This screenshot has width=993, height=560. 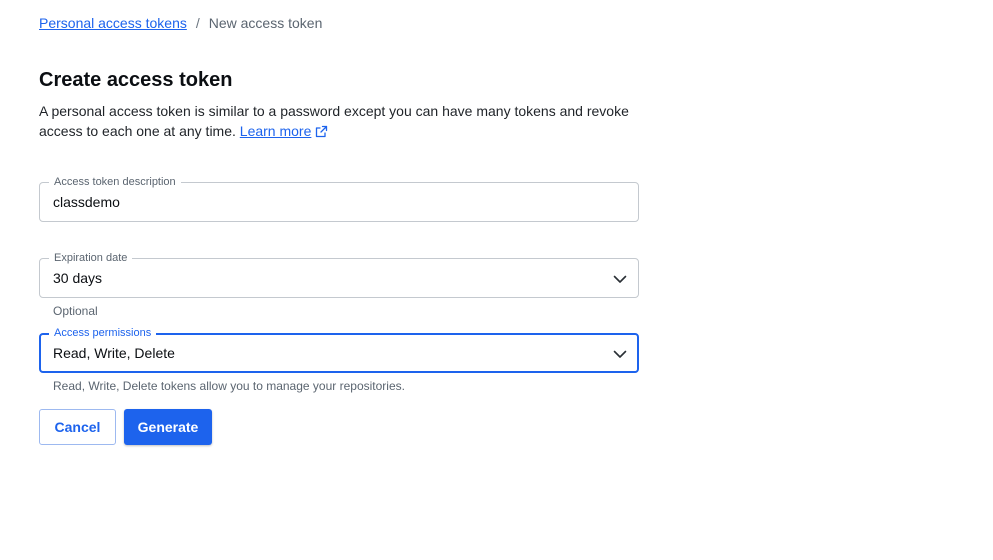 What do you see at coordinates (78, 278) in the screenshot?
I see `expiration-date-value: 30 days` at bounding box center [78, 278].